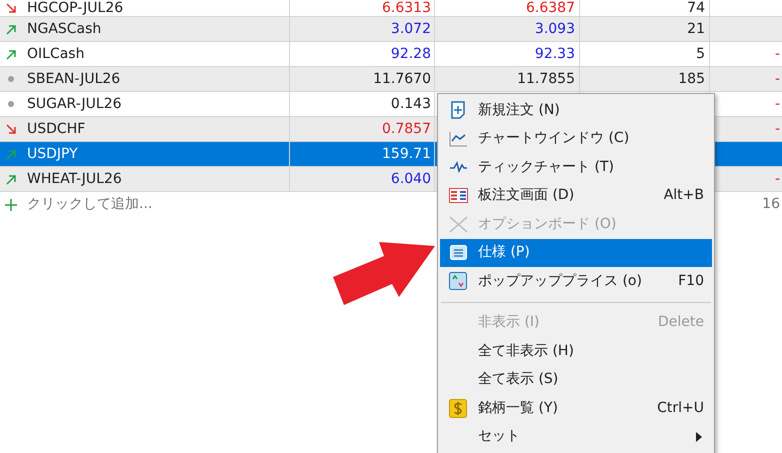 This screenshot has height=453, width=782. Describe the element at coordinates (406, 9) in the screenshot. I see `bid-cell-text: 6.6313` at that location.